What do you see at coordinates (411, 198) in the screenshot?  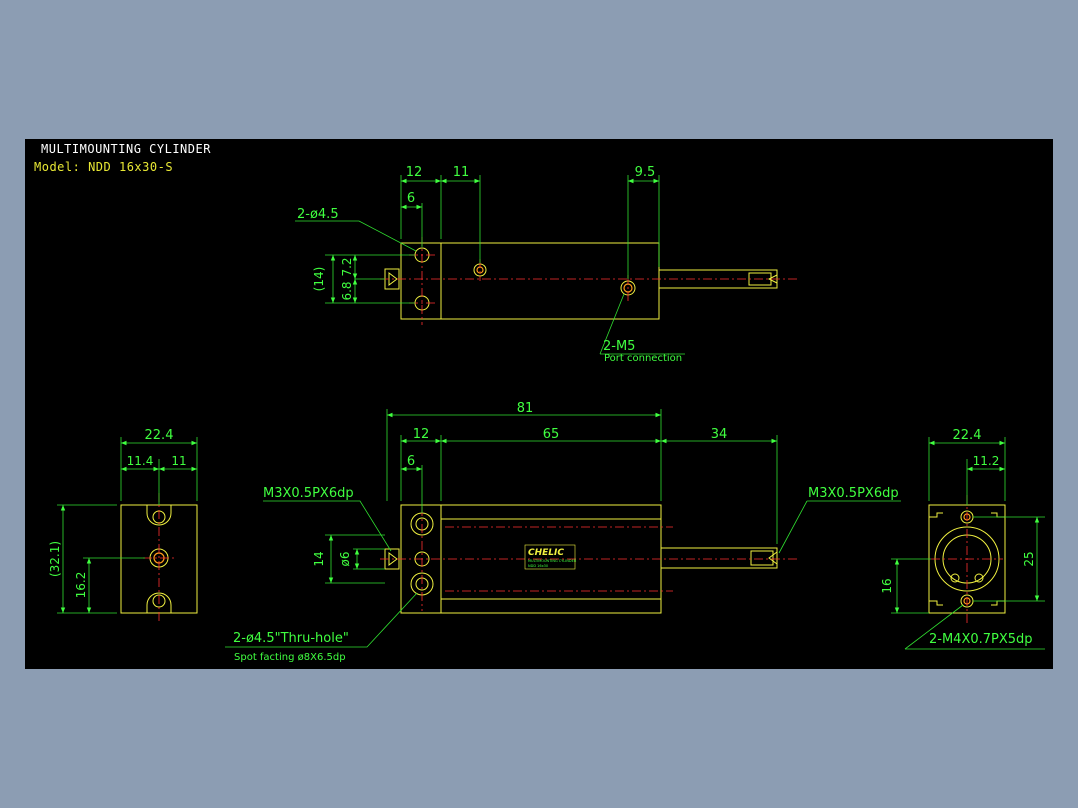 I see `top-dim-6: 6` at bounding box center [411, 198].